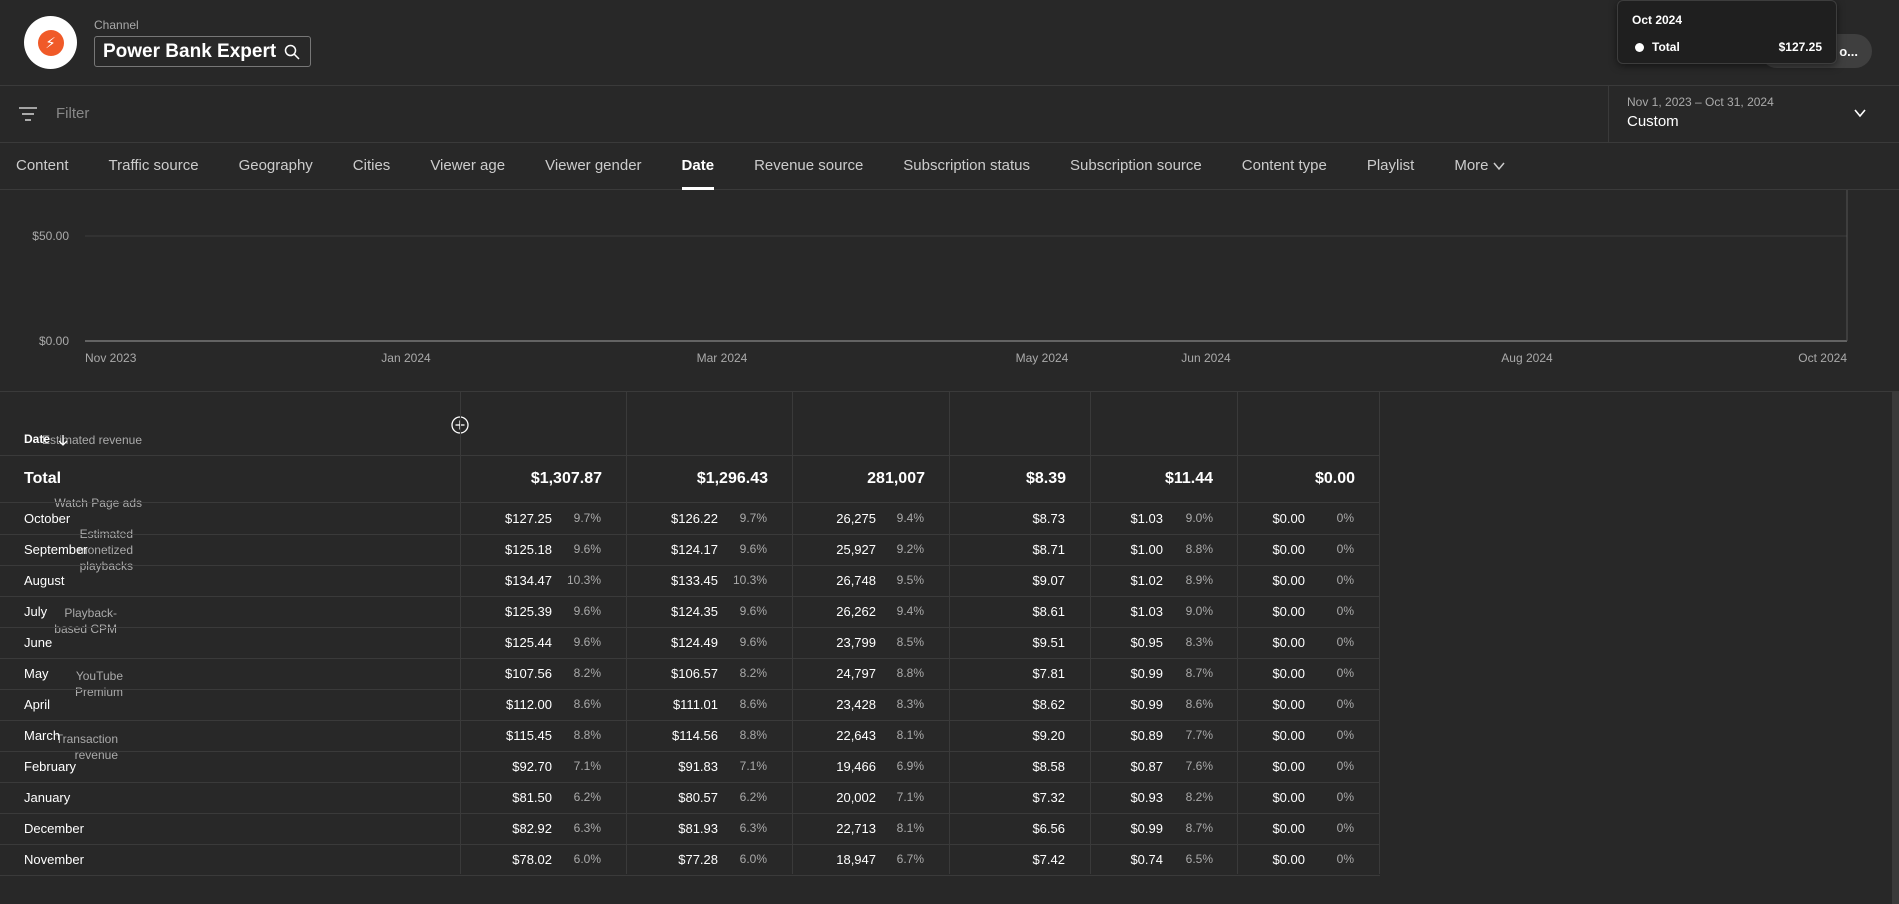 The image size is (1899, 904). Describe the element at coordinates (1048, 766) in the screenshot. I see `cell-value: $8.58` at that location.